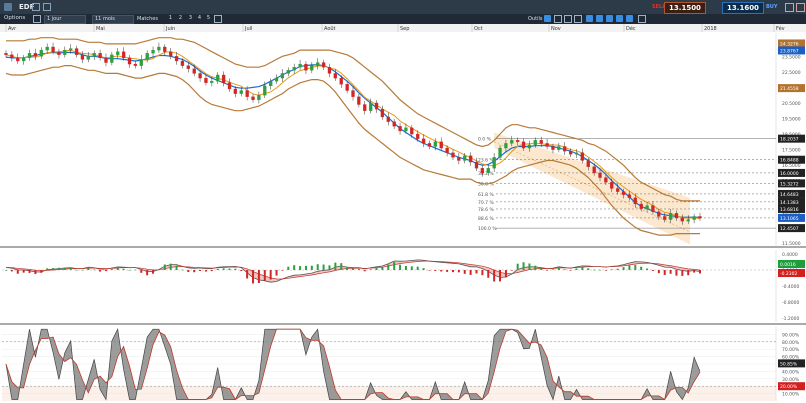 The image size is (806, 403). What do you see at coordinates (208, 18) in the screenshot?
I see `preset-5: 5` at bounding box center [208, 18].